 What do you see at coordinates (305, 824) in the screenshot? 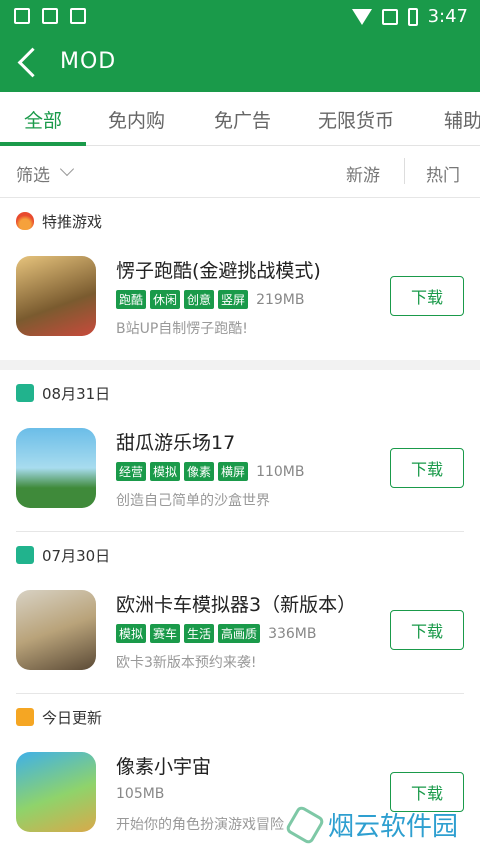
I see `cube-logo-icon` at bounding box center [305, 824].